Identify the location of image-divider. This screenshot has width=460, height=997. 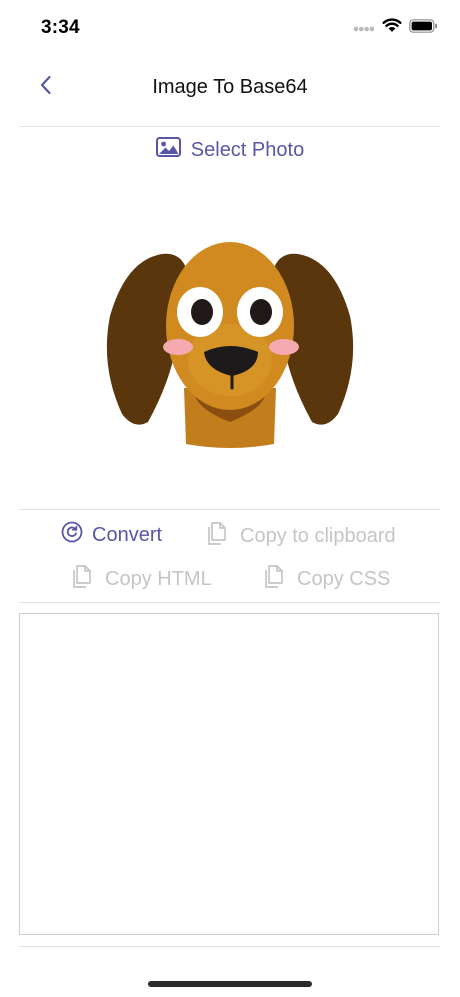
(229, 509).